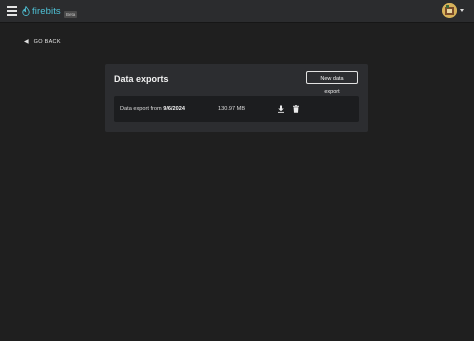 The width and height of the screenshot is (474, 341). What do you see at coordinates (174, 109) in the screenshot?
I see `export-date: 9/6/2024` at bounding box center [174, 109].